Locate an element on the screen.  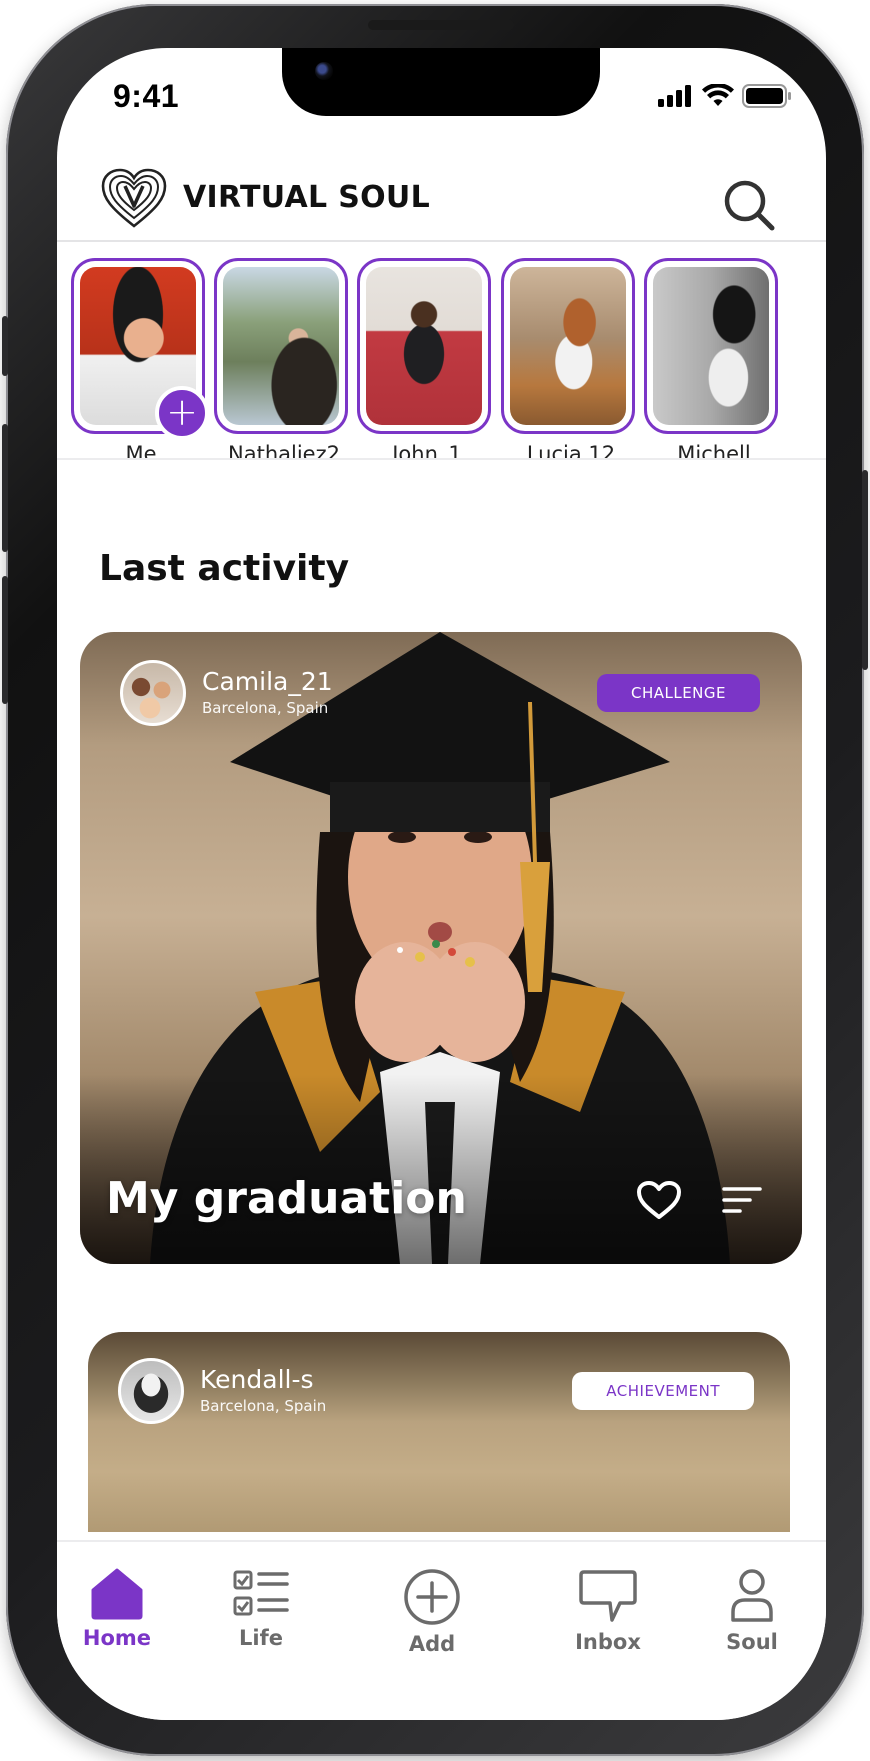
menu-lines-icon is located at coordinates (742, 1200).